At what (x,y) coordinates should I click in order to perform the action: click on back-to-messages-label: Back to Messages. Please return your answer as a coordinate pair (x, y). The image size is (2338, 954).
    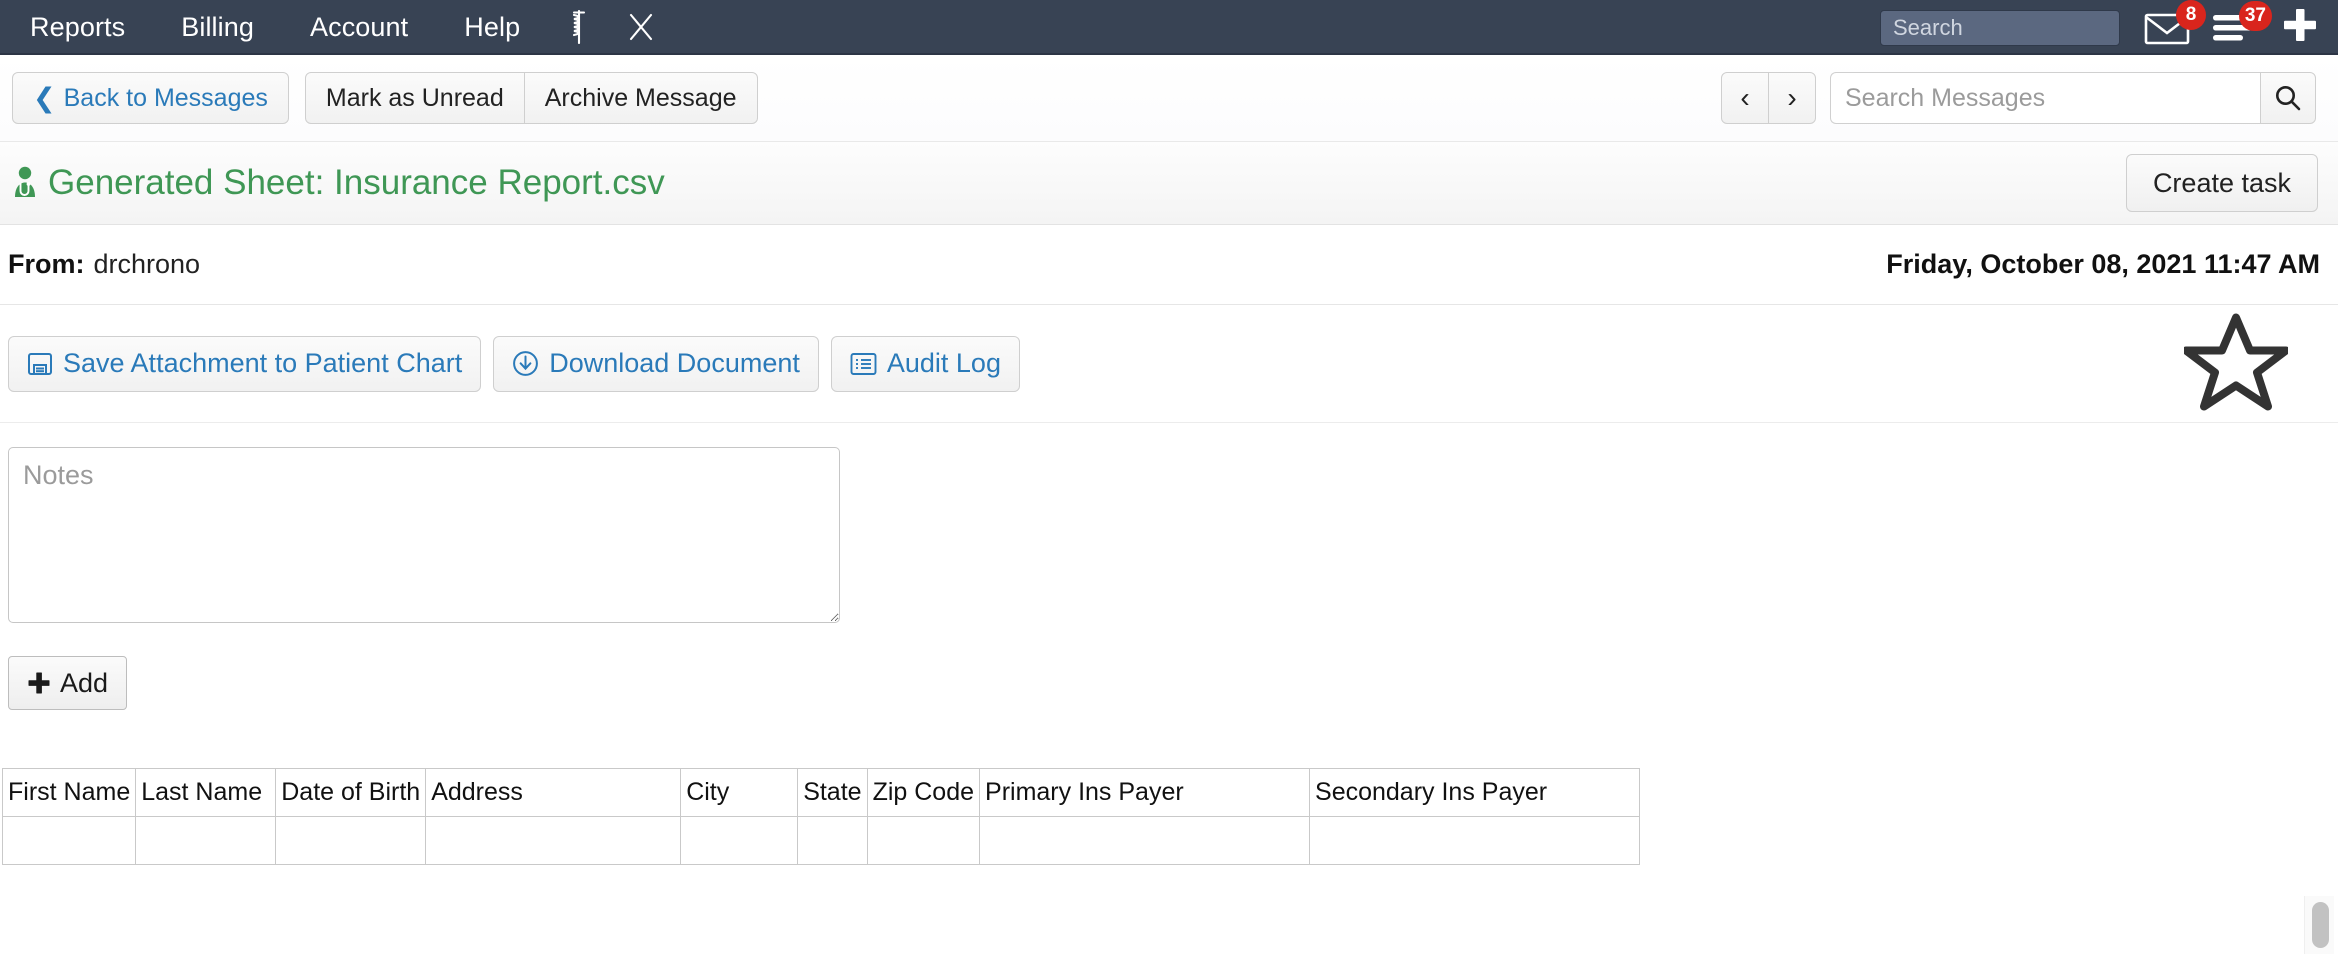
    Looking at the image, I should click on (165, 97).